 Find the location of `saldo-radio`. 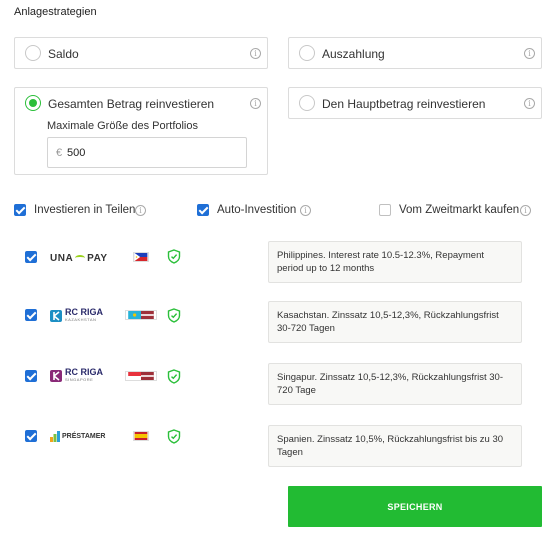

saldo-radio is located at coordinates (33, 53).